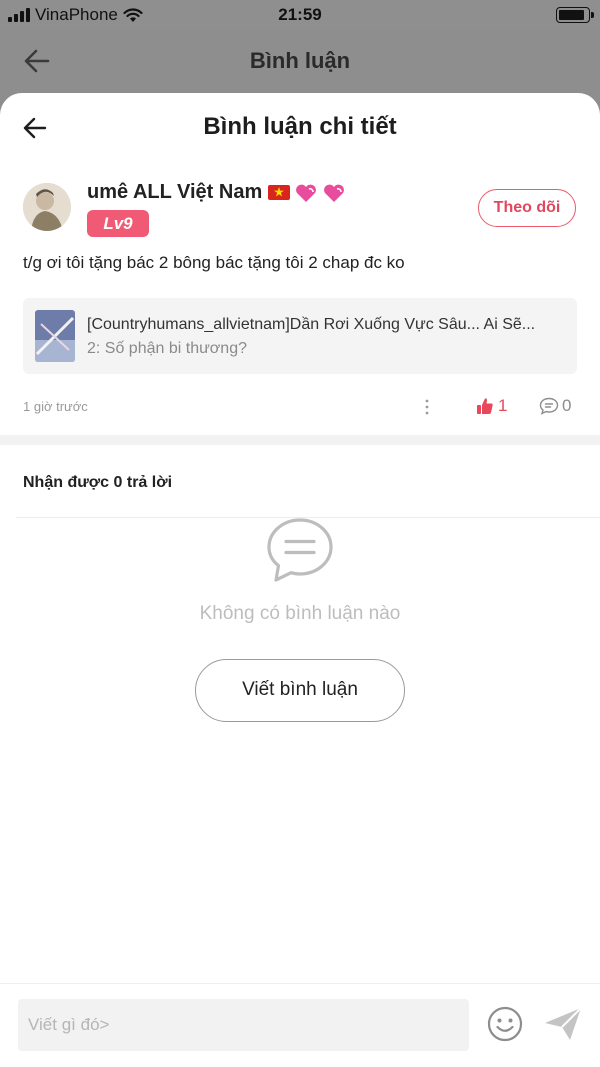 This screenshot has width=600, height=1067. Describe the element at coordinates (98, 482) in the screenshot. I see `replies-heading: Nhận được 0 trả lời` at that location.